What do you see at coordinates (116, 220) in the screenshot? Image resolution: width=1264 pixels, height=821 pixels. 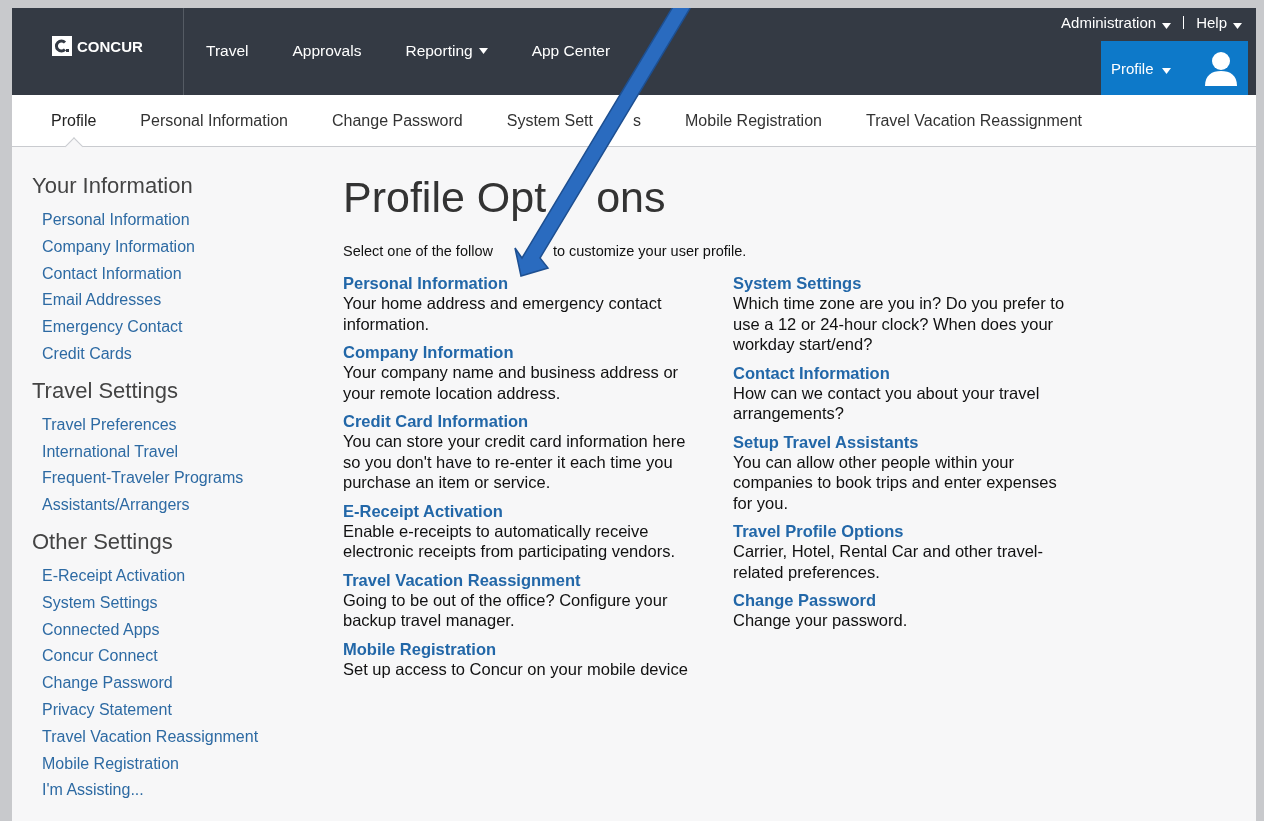 I see `sidebar-link: Personal Information` at bounding box center [116, 220].